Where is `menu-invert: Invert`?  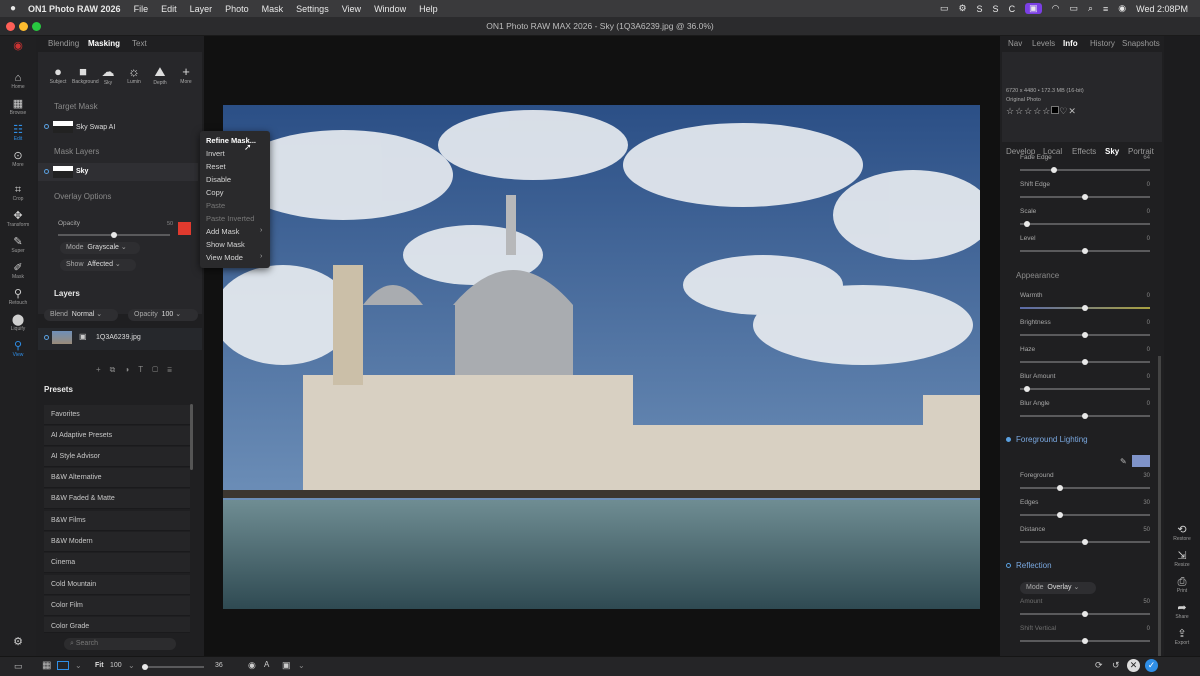 menu-invert: Invert is located at coordinates (215, 153).